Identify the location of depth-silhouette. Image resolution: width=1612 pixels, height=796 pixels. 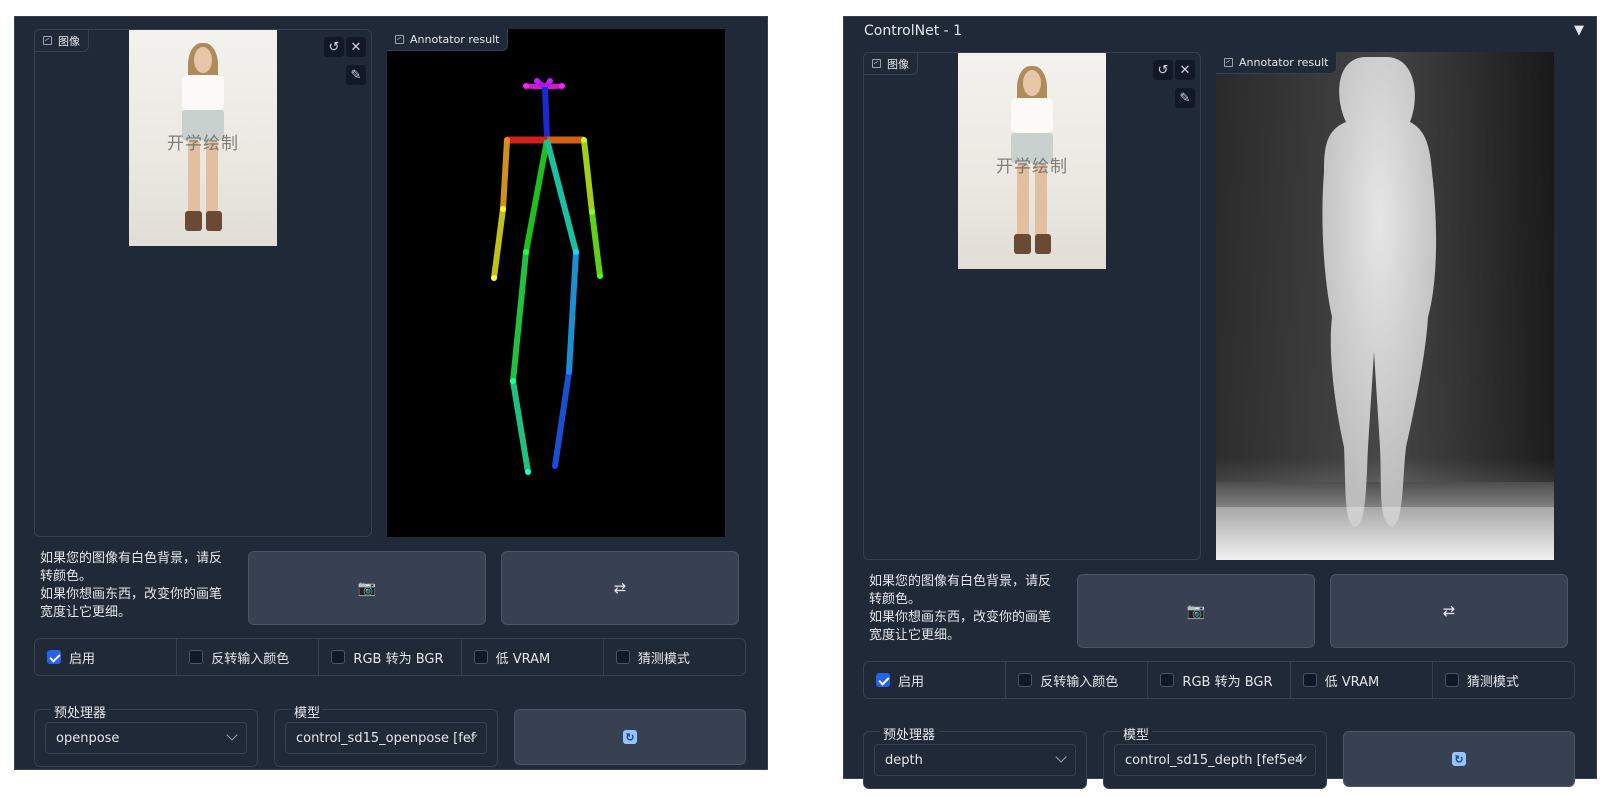
(1385, 306).